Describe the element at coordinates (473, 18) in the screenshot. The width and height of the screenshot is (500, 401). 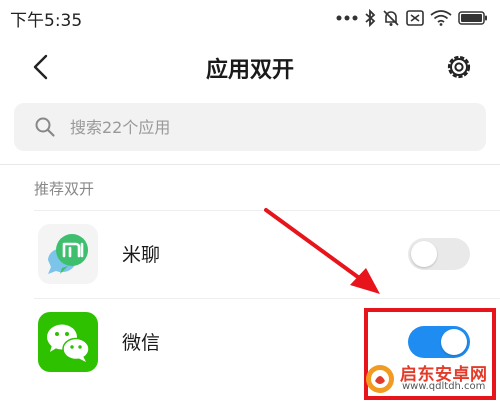
I see `battery-icon` at that location.